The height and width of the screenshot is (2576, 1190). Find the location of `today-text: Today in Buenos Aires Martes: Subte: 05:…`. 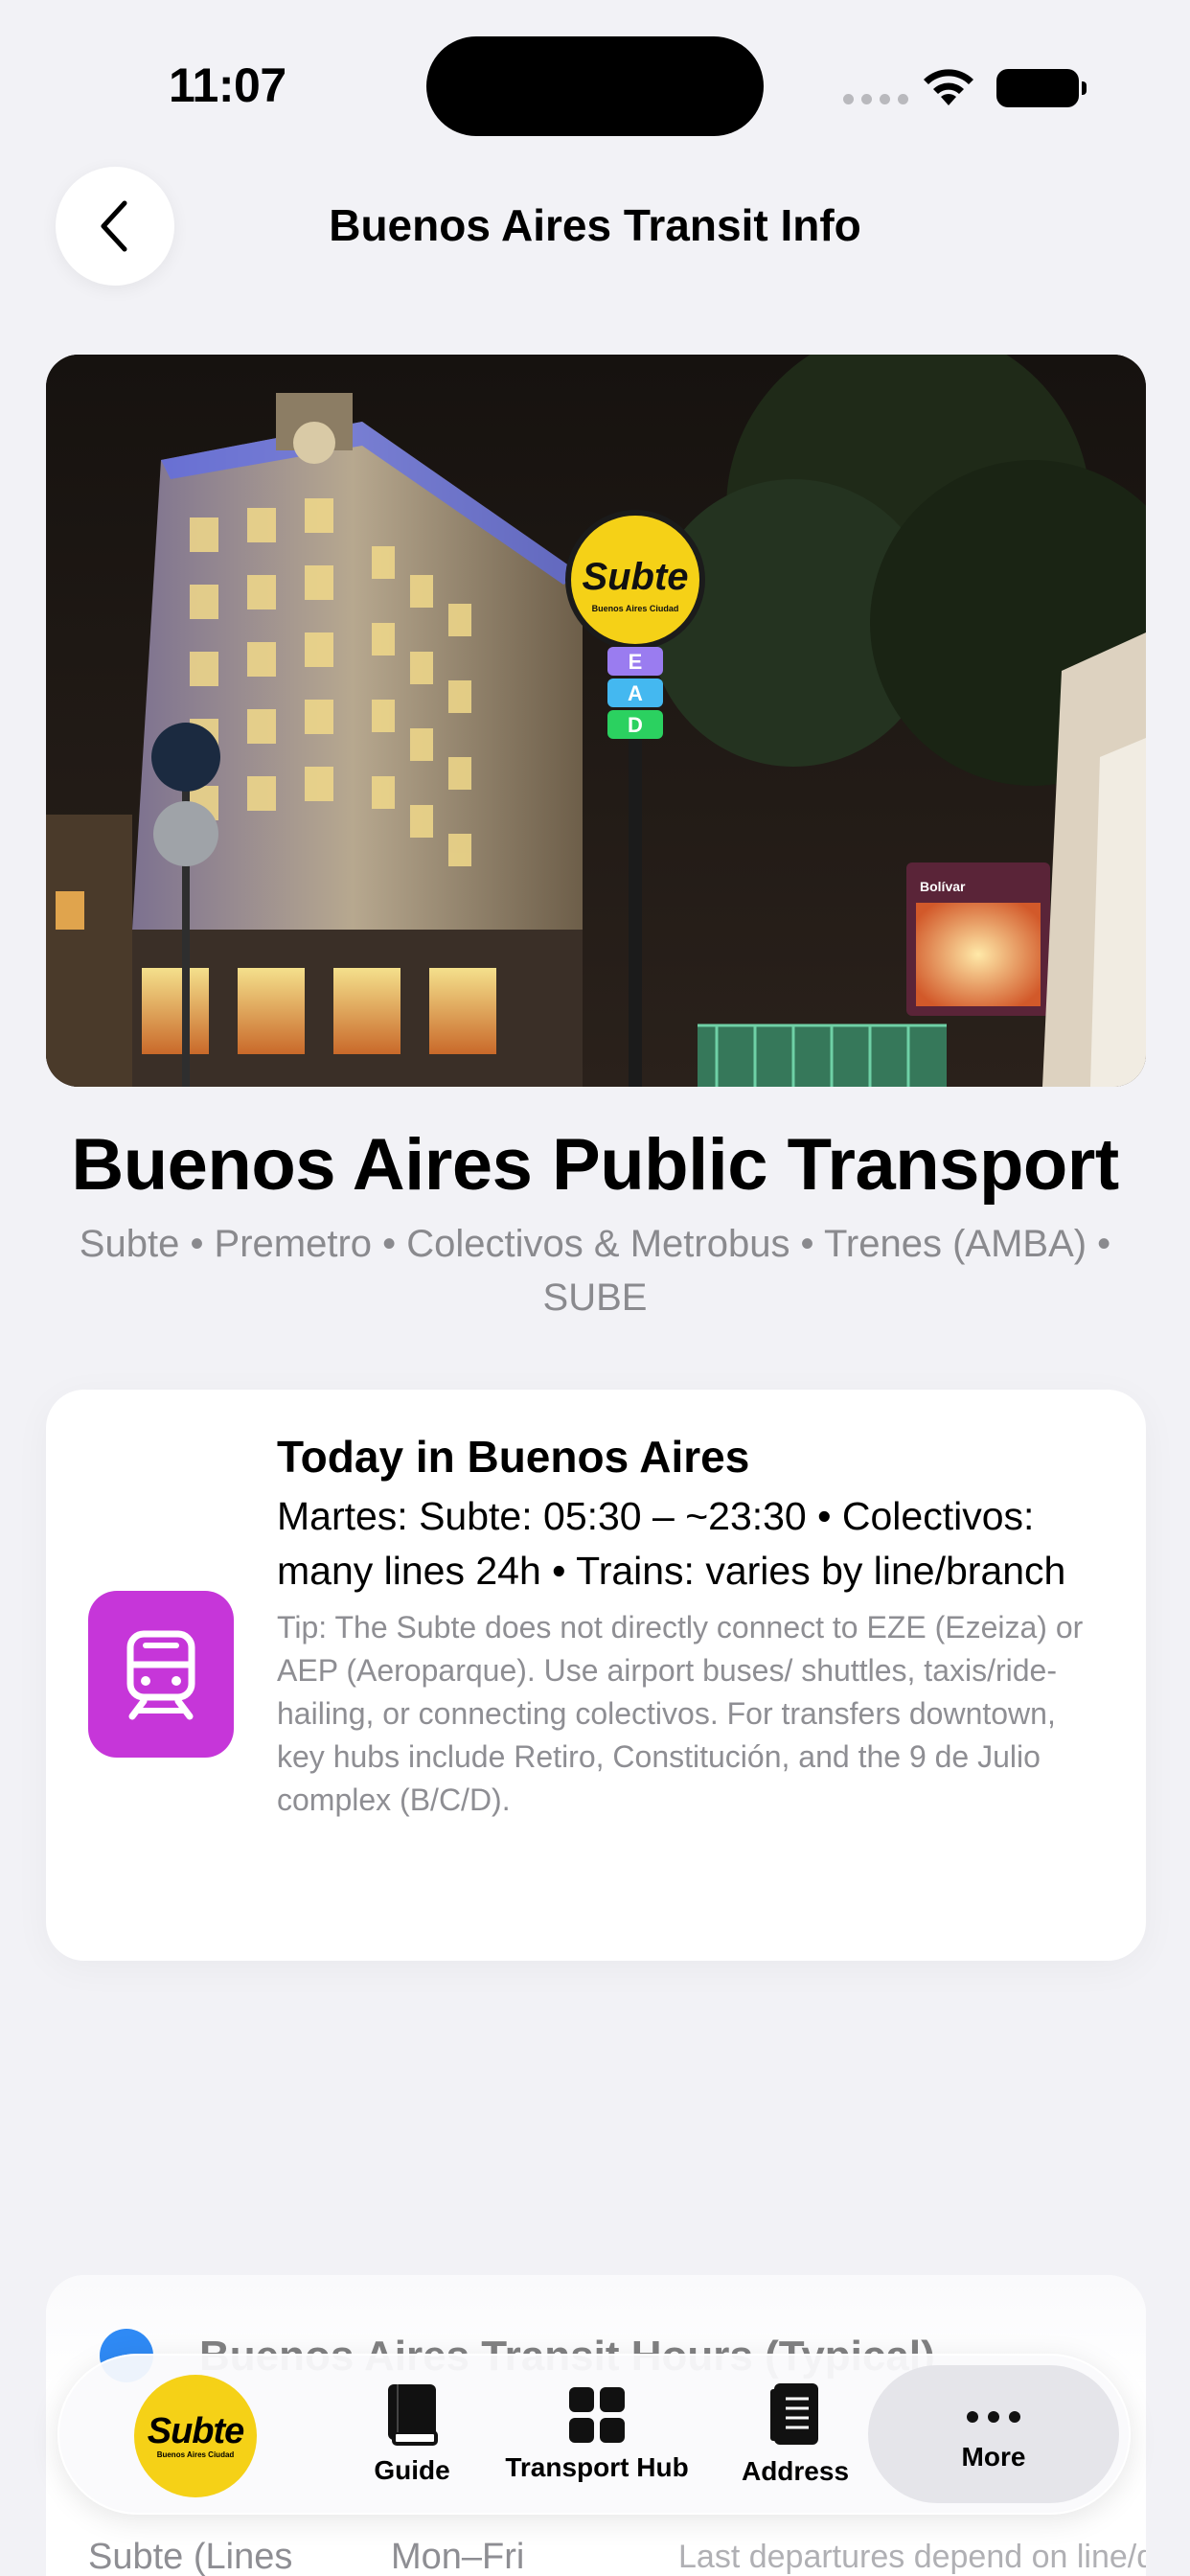

today-text: Today in Buenos Aires Martes: Subte: 05:… is located at coordinates (689, 1626).